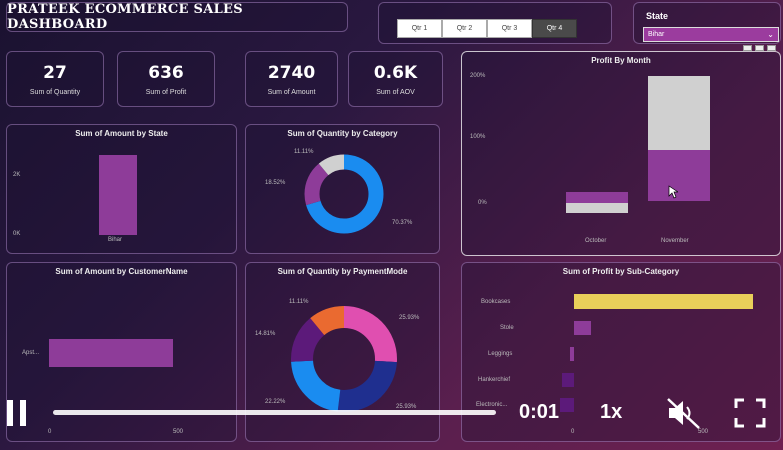 This screenshot has width=783, height=450. Describe the element at coordinates (125, 17) in the screenshot. I see `dashboard-title-text: PRATEEK ECOMMERCE SALES DASHBOARD` at that location.